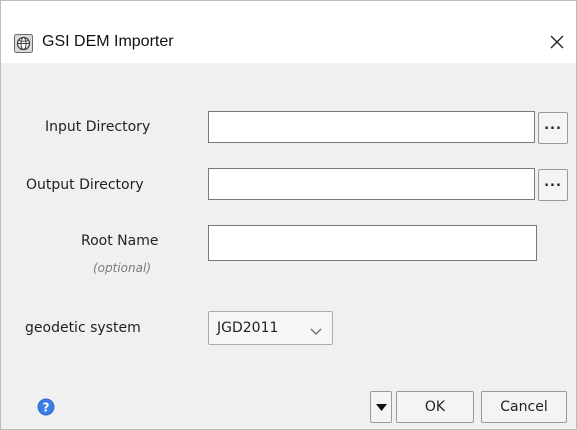 The width and height of the screenshot is (577, 430). I want to click on close-icon, so click(557, 42).